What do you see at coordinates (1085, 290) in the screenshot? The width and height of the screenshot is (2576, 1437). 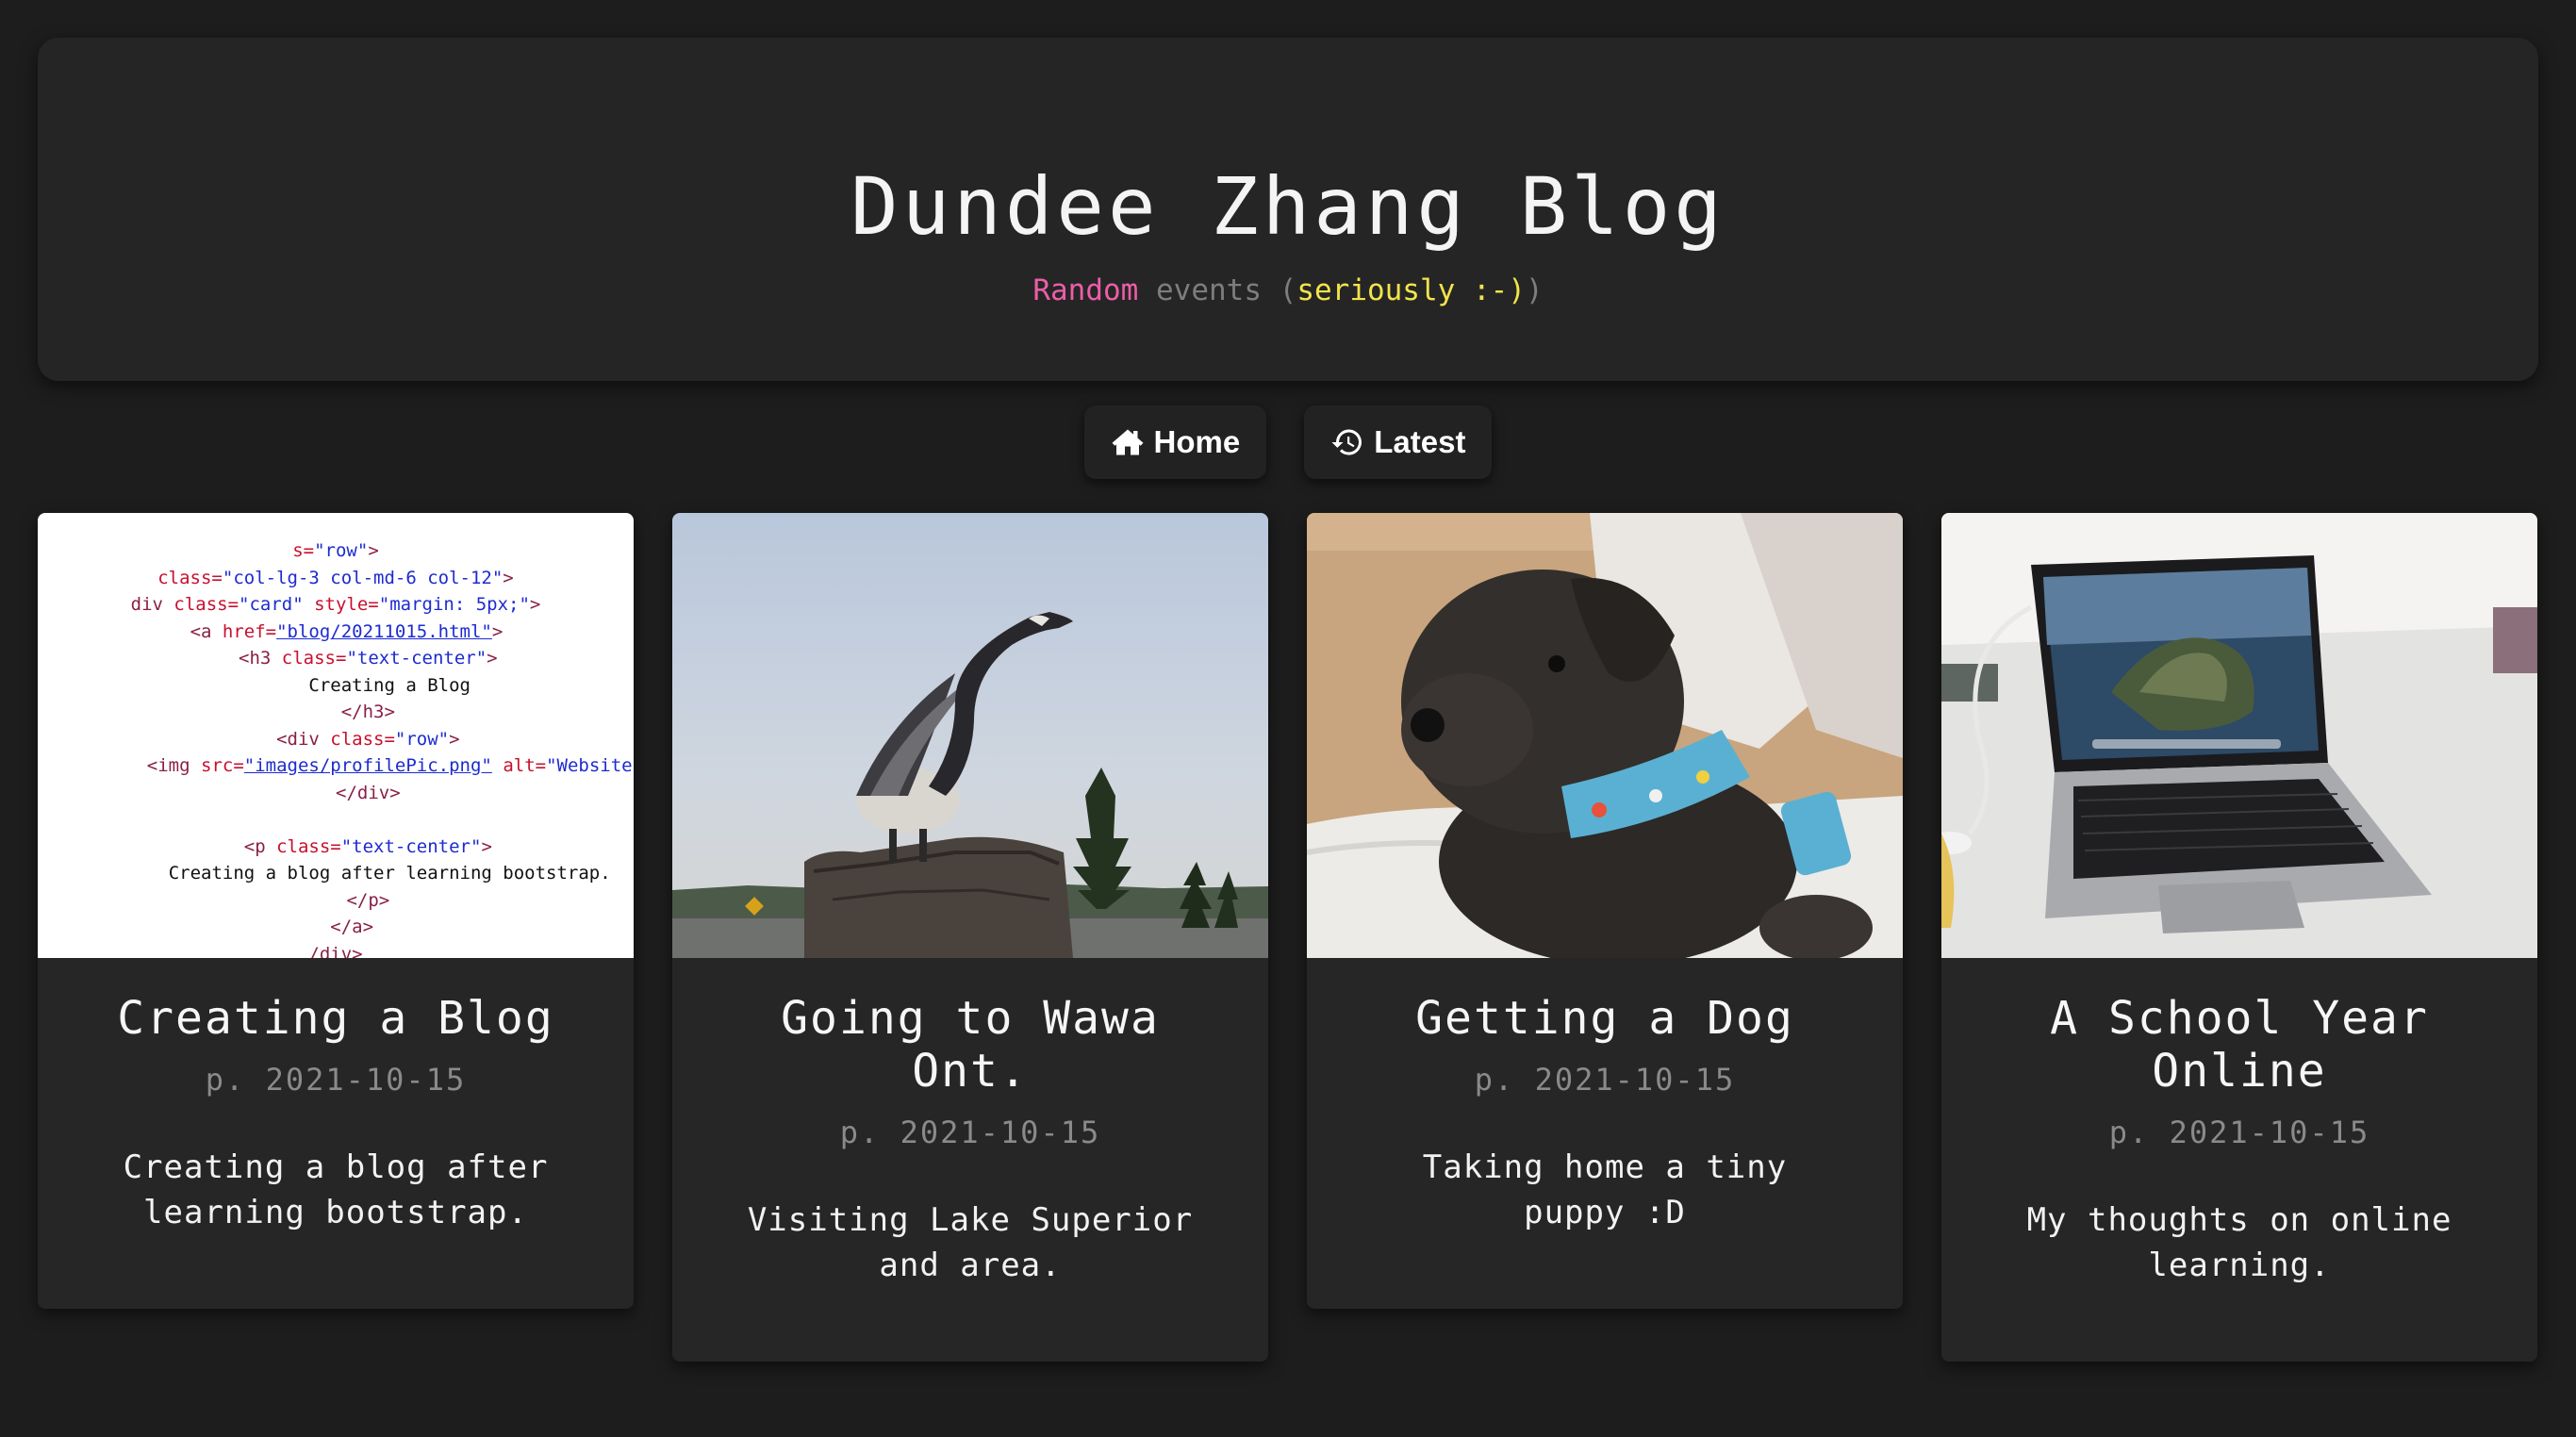 I see `tagline-random: Random` at bounding box center [1085, 290].